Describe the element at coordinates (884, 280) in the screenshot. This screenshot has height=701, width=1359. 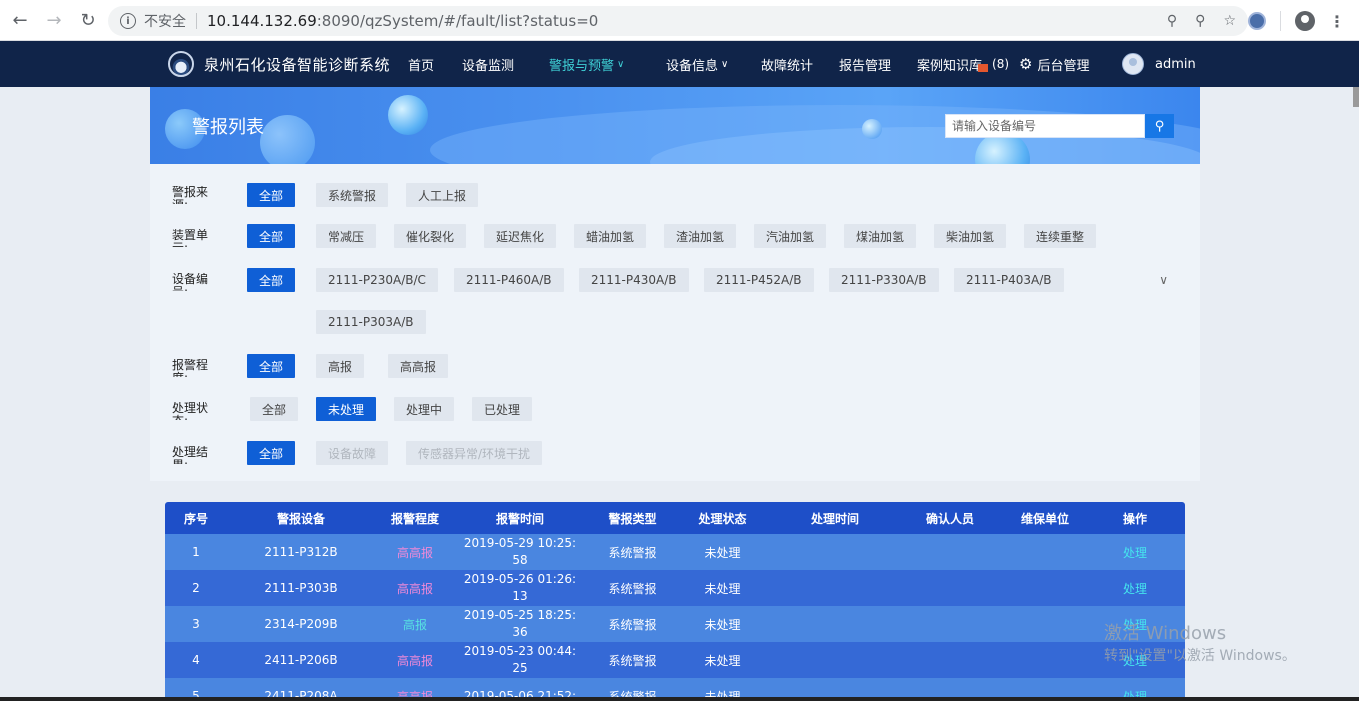
I see `chip-device: 2111-P330A/B` at that location.